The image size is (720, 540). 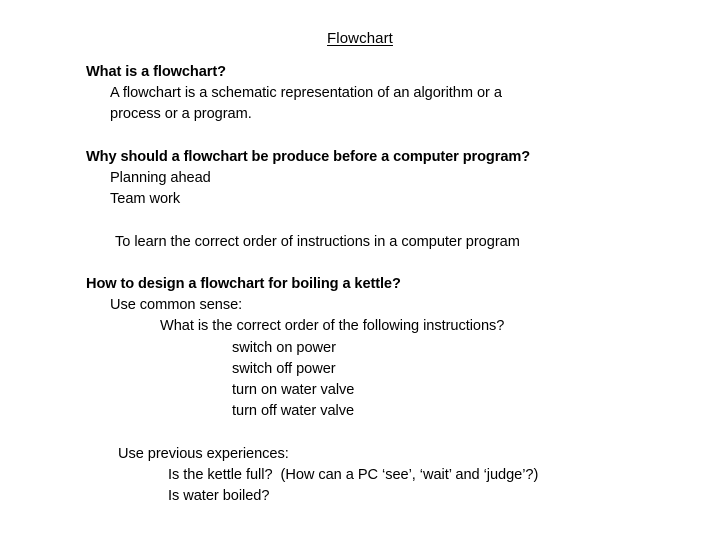 I want to click on body-line-team-work: Team work, so click(x=145, y=199).